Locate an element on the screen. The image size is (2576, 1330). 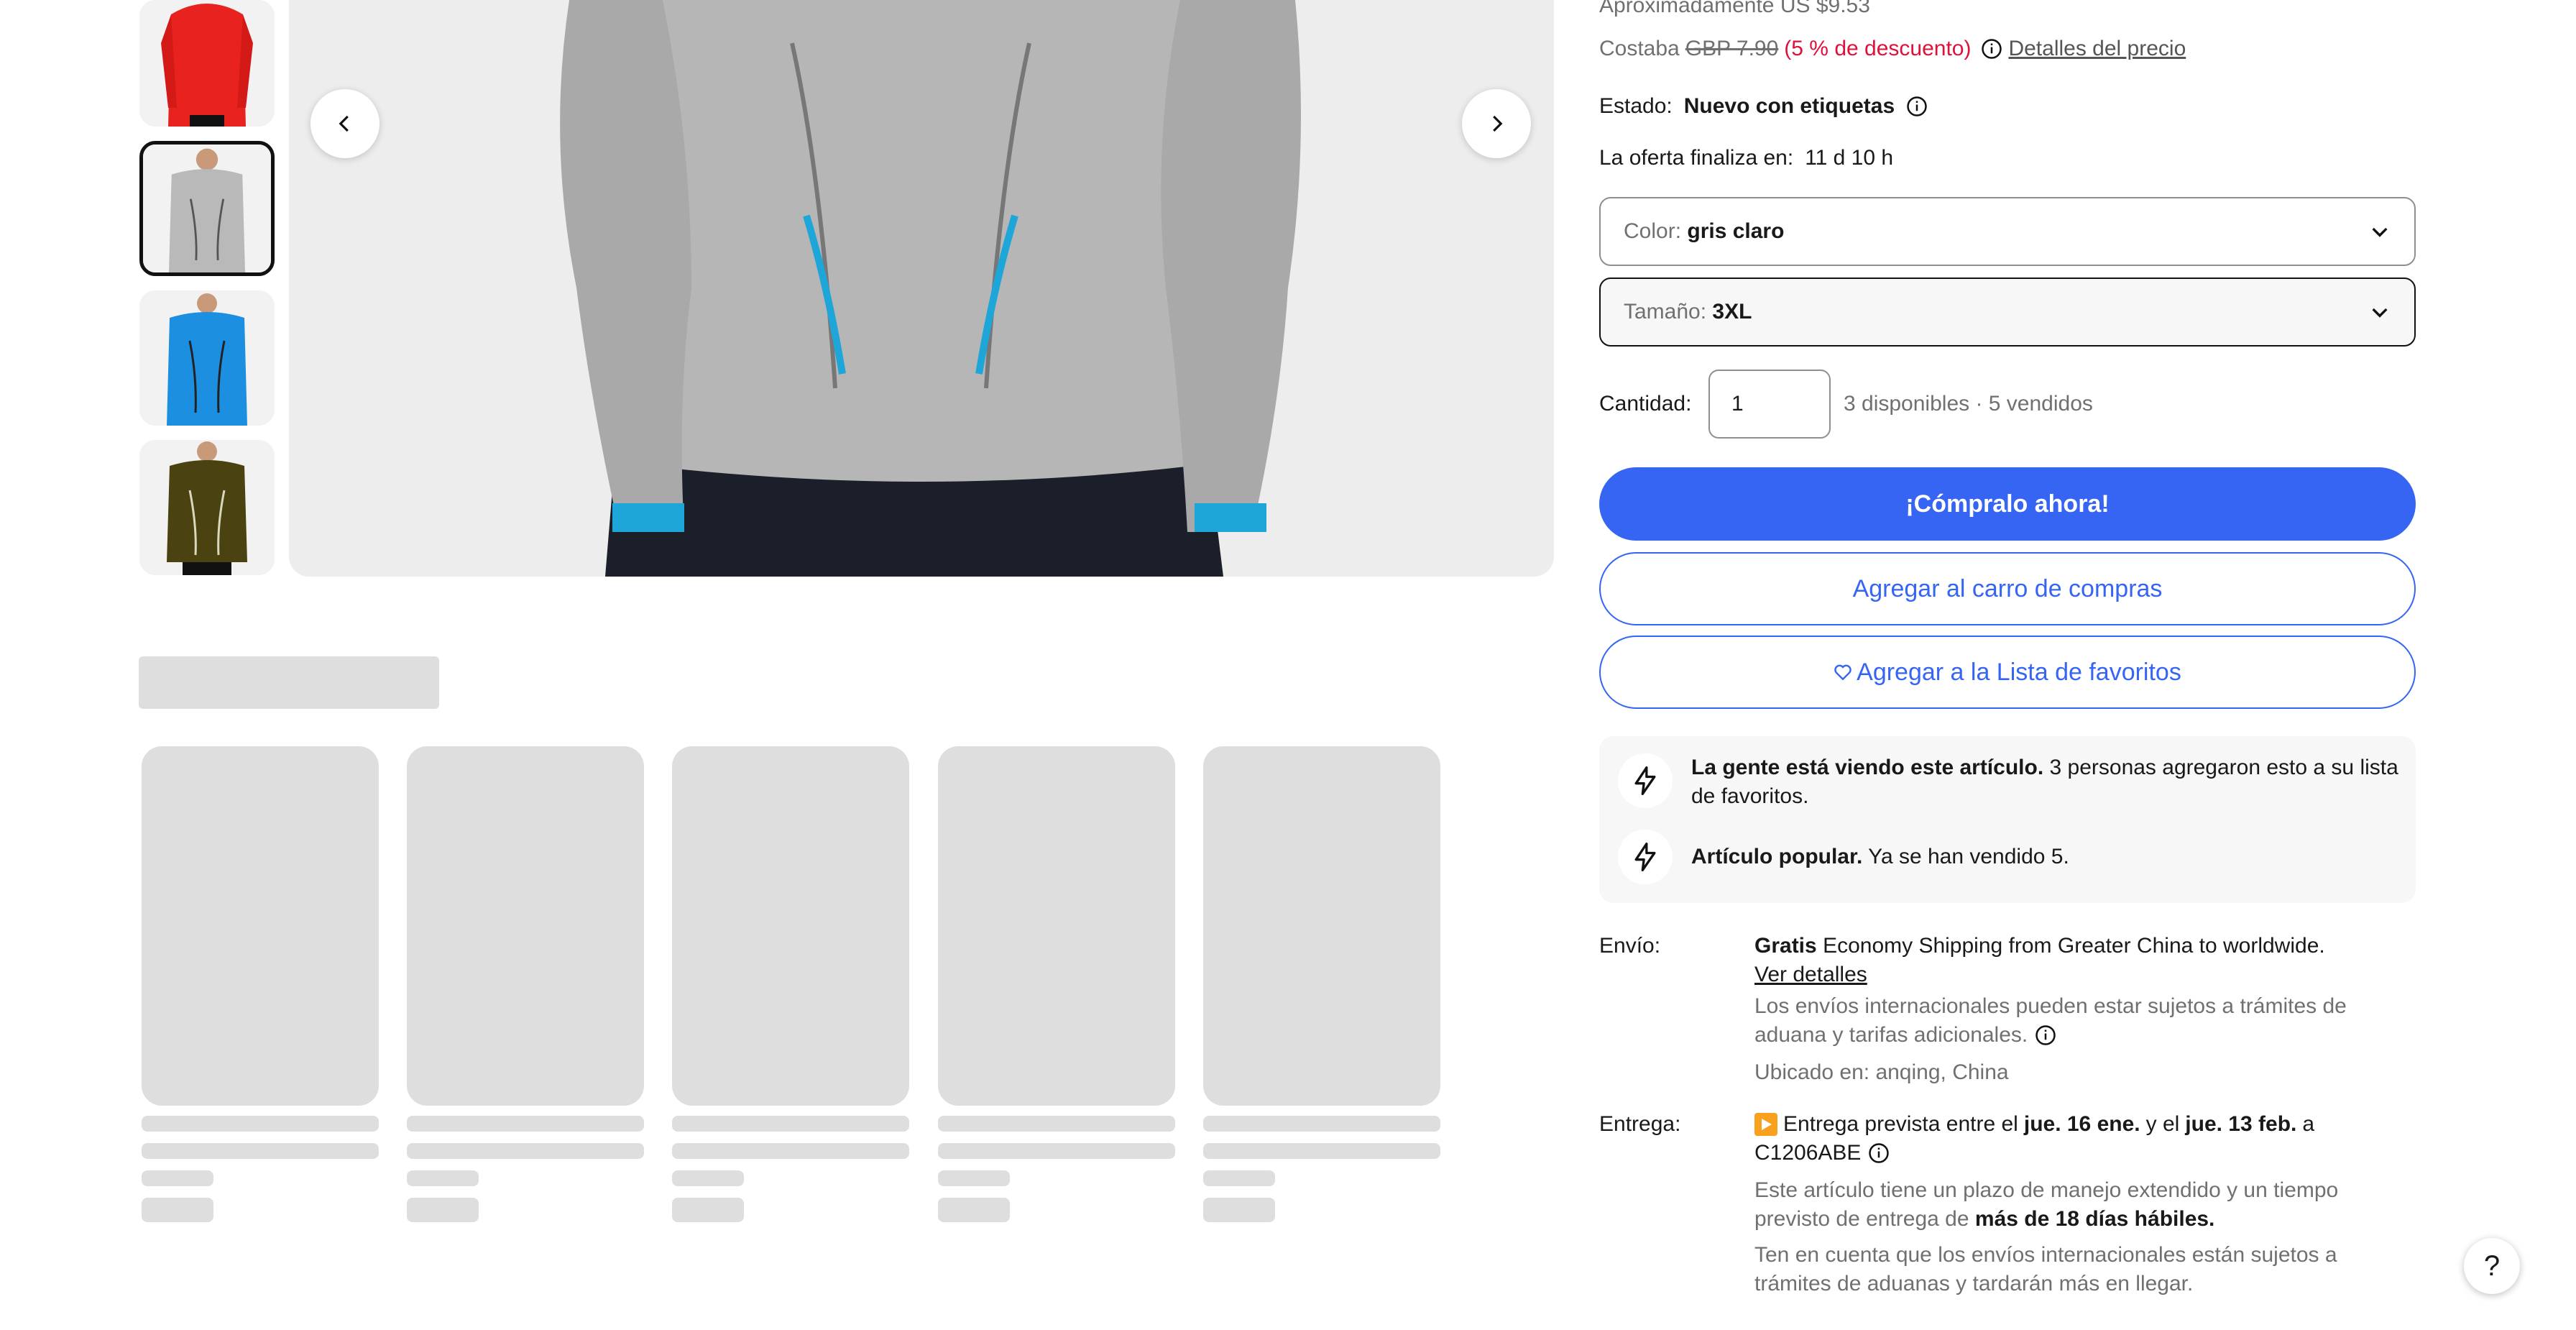
delivery-label: Entrega: is located at coordinates (1640, 1124).